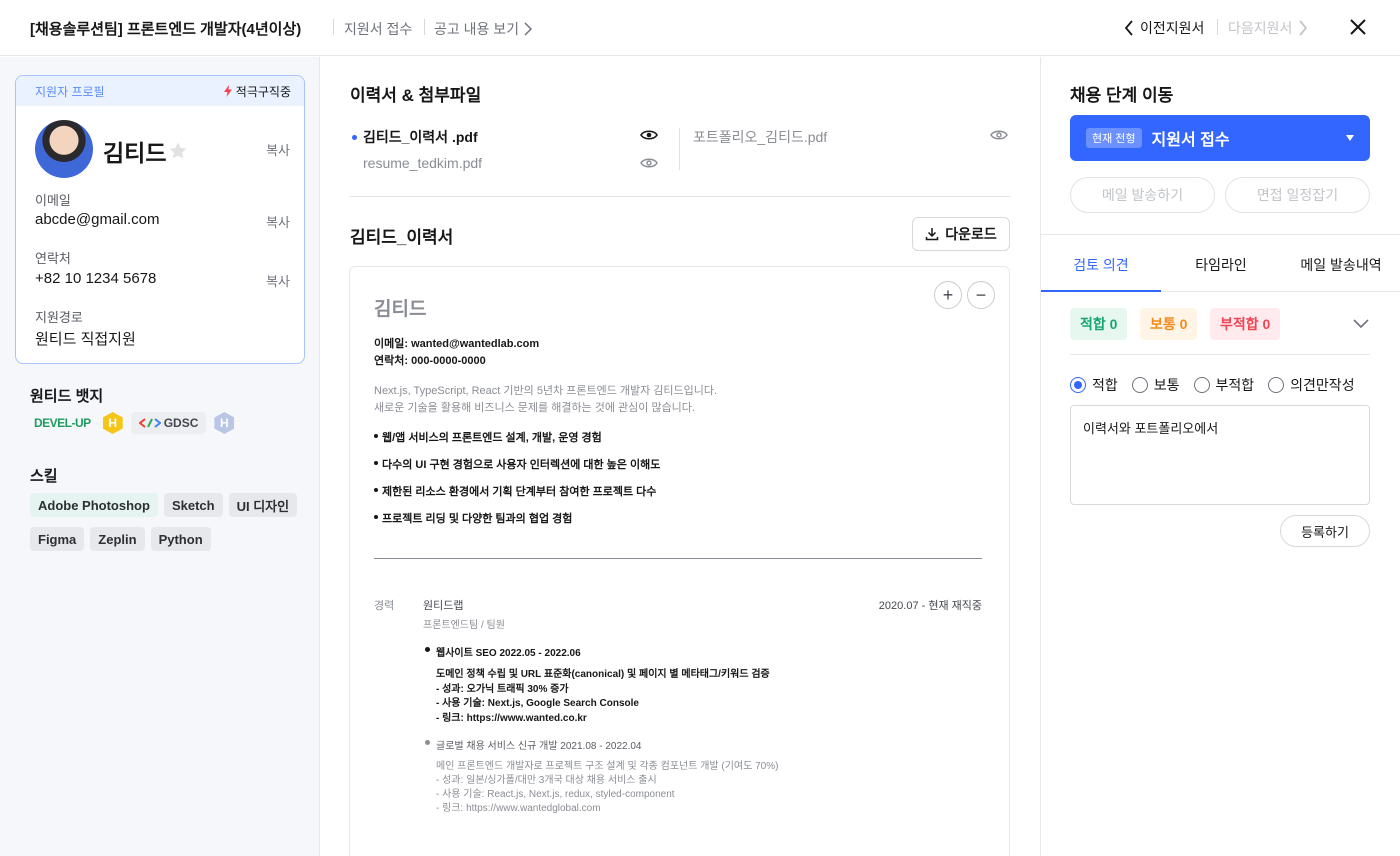  What do you see at coordinates (263, 505) in the screenshot?
I see `skill-tag: UI 디자인` at bounding box center [263, 505].